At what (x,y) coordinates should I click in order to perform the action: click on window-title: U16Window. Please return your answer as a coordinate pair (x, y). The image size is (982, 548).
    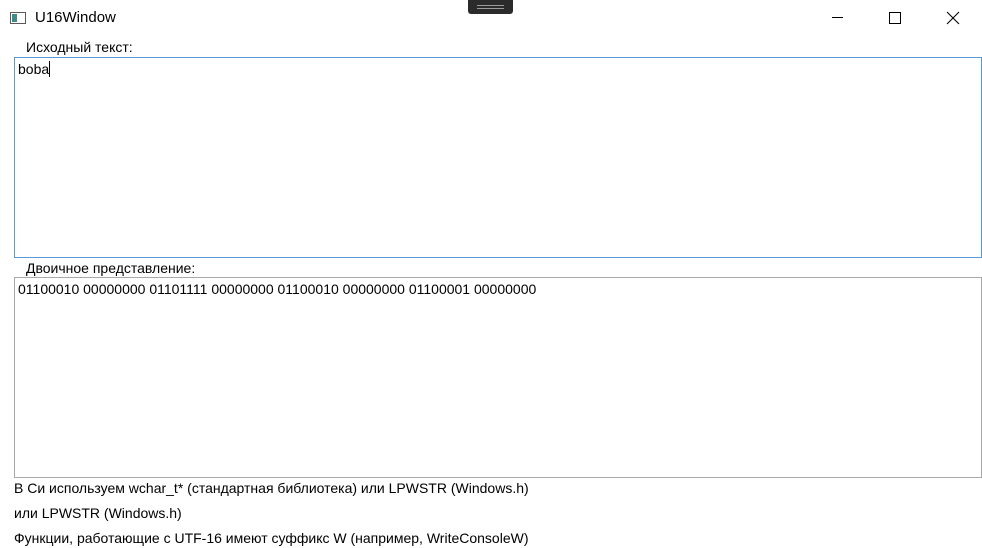
    Looking at the image, I should click on (75, 17).